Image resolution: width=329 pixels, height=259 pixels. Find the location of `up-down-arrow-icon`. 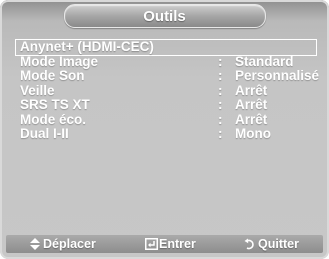

up-down-arrow-icon is located at coordinates (35, 244).